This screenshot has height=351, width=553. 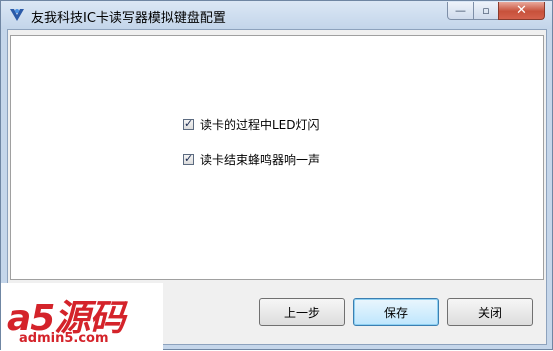 I want to click on minimize-button: —, so click(x=460, y=11).